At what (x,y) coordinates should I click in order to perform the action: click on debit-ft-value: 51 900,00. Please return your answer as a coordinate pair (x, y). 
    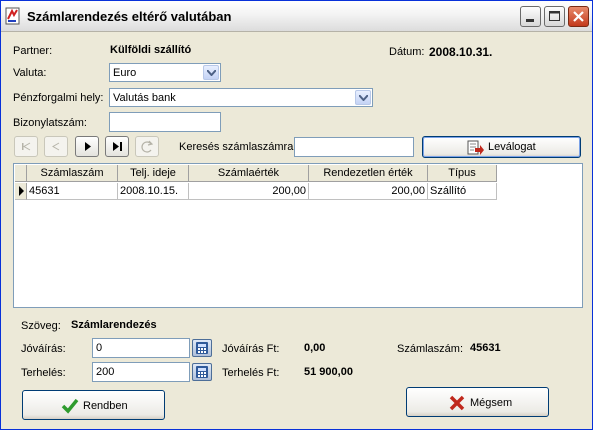
    Looking at the image, I should click on (328, 372).